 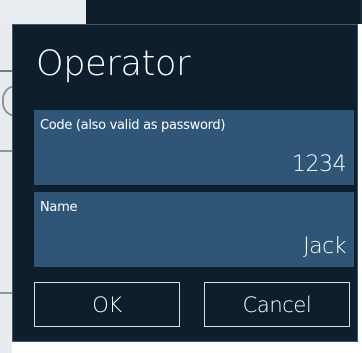 I want to click on background-header-dark-area, so click(x=223, y=12).